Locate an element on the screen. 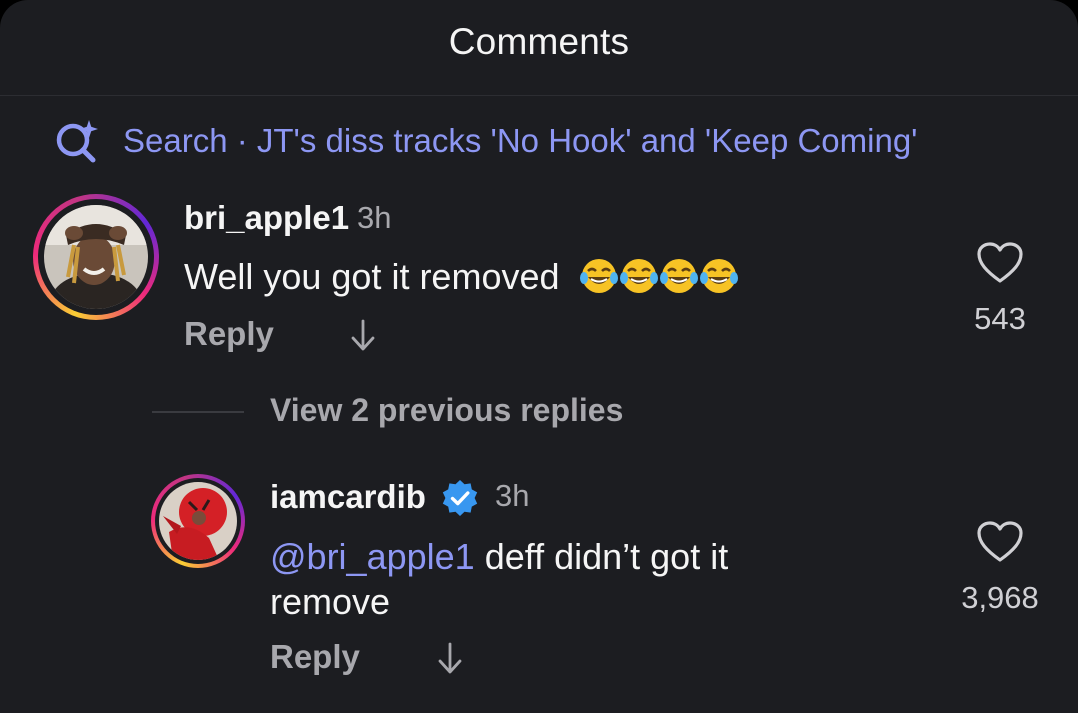 The image size is (1078, 713). like-count: 543 is located at coordinates (1000, 318).